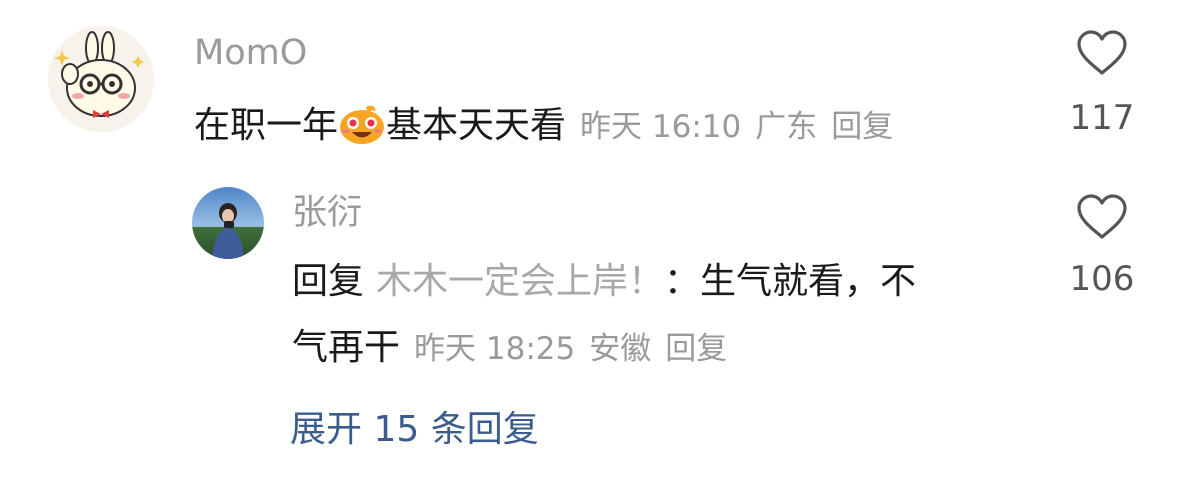 The image size is (1179, 486). Describe the element at coordinates (362, 126) in the screenshot. I see `grinning-face-emoji-icon` at that location.